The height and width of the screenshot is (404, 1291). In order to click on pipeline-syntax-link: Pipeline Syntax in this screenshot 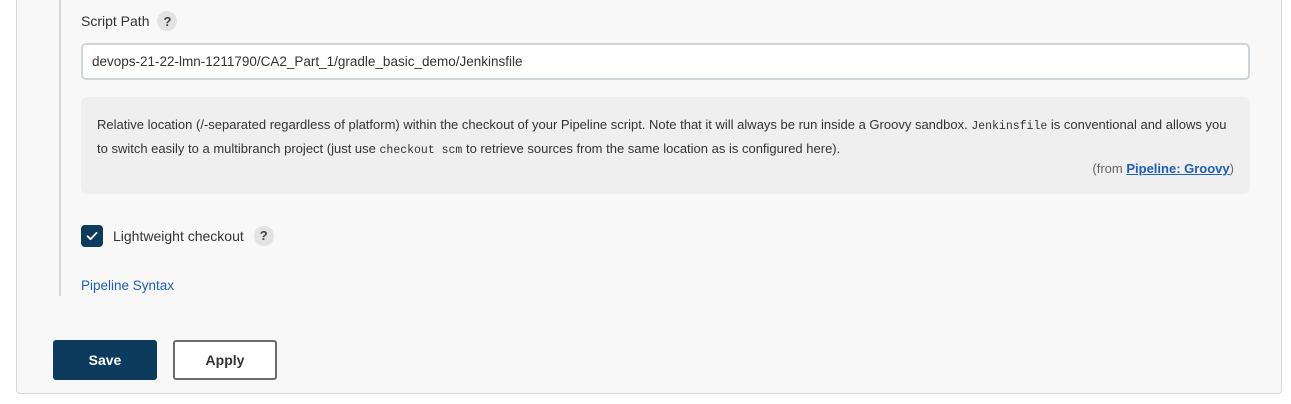, I will do `click(127, 285)`.